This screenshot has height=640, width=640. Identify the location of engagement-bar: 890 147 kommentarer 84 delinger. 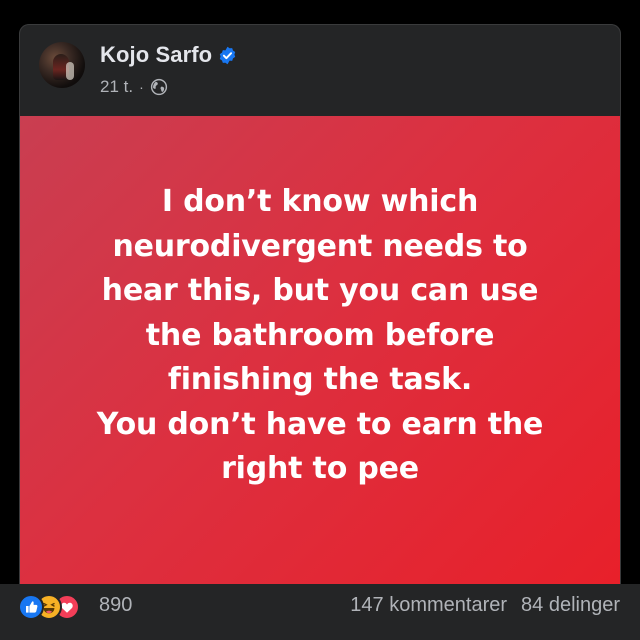
(320, 612).